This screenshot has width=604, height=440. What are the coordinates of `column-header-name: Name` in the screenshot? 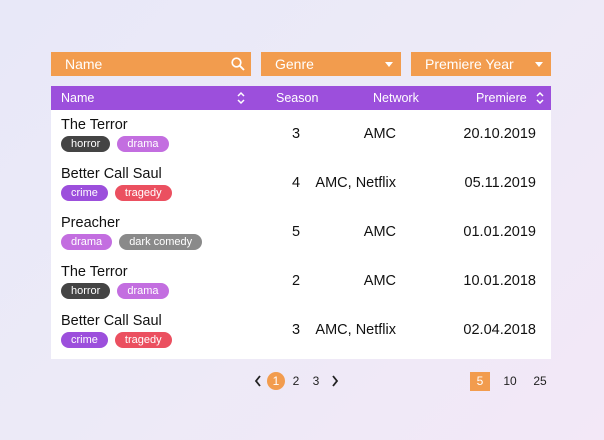 It's located at (77, 98).